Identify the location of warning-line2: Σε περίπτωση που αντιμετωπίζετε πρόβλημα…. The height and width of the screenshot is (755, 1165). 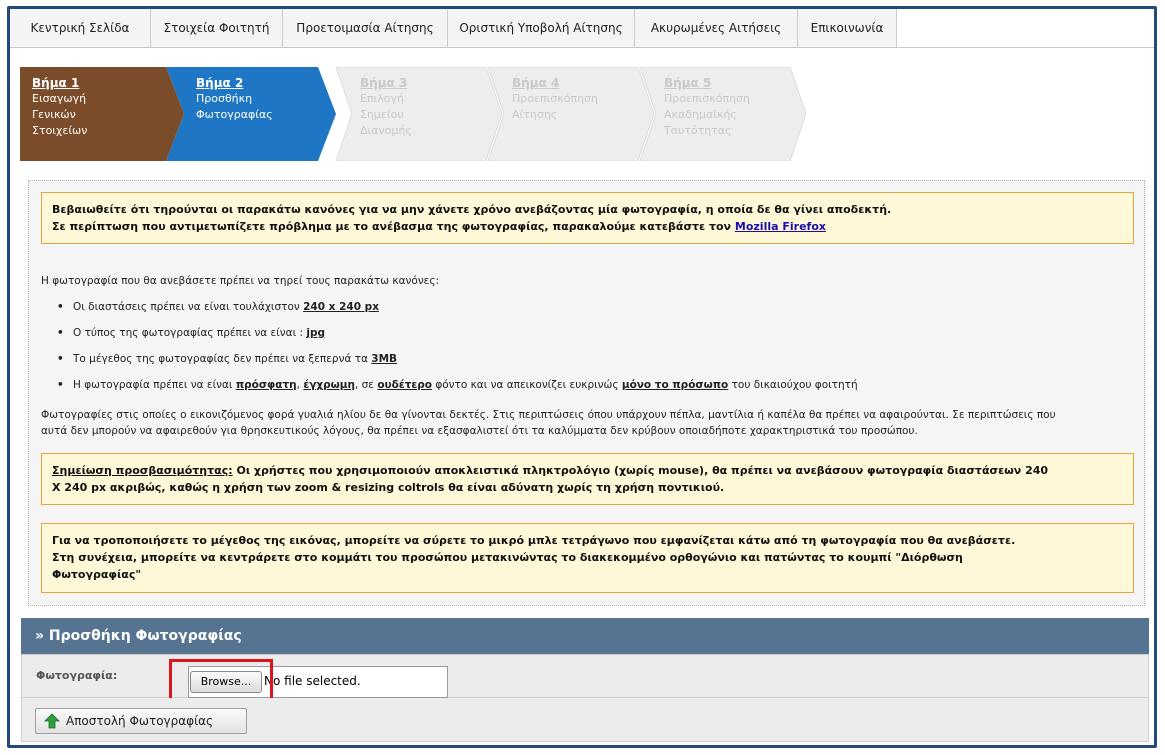
(587, 226).